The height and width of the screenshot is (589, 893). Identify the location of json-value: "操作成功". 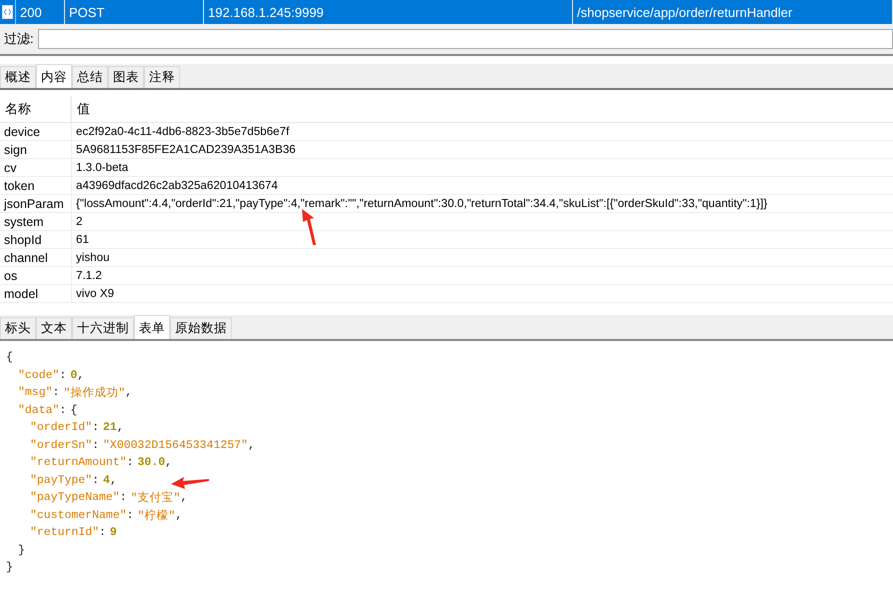
(94, 393).